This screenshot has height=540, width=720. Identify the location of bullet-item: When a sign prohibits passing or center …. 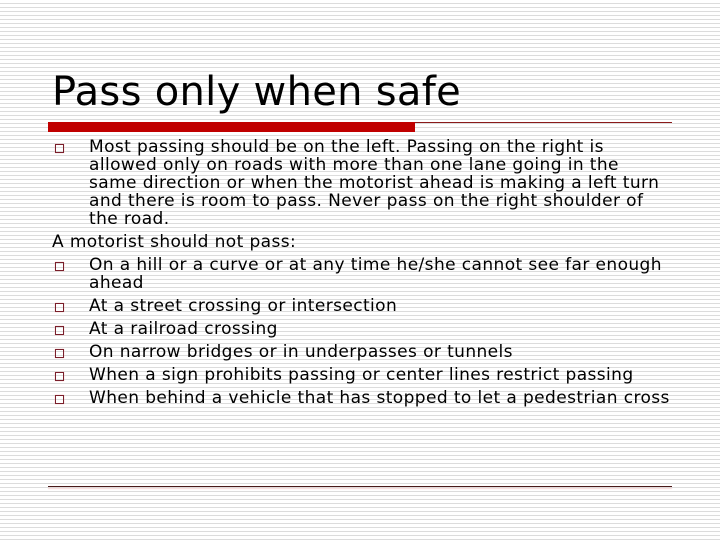
(362, 375).